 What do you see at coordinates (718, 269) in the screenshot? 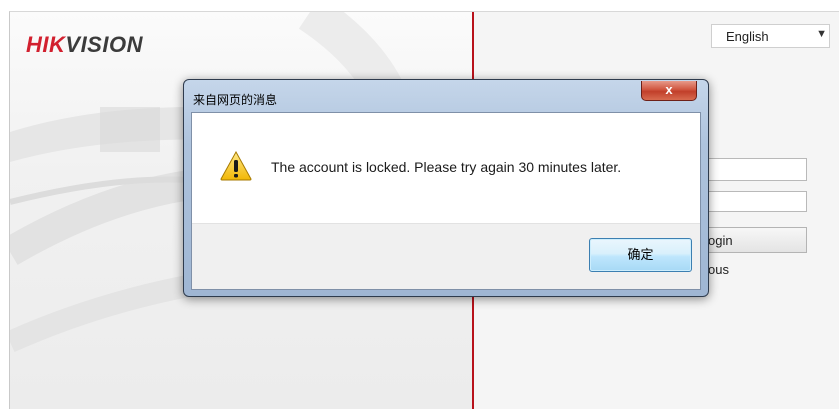
I see `partial-text: ous` at bounding box center [718, 269].